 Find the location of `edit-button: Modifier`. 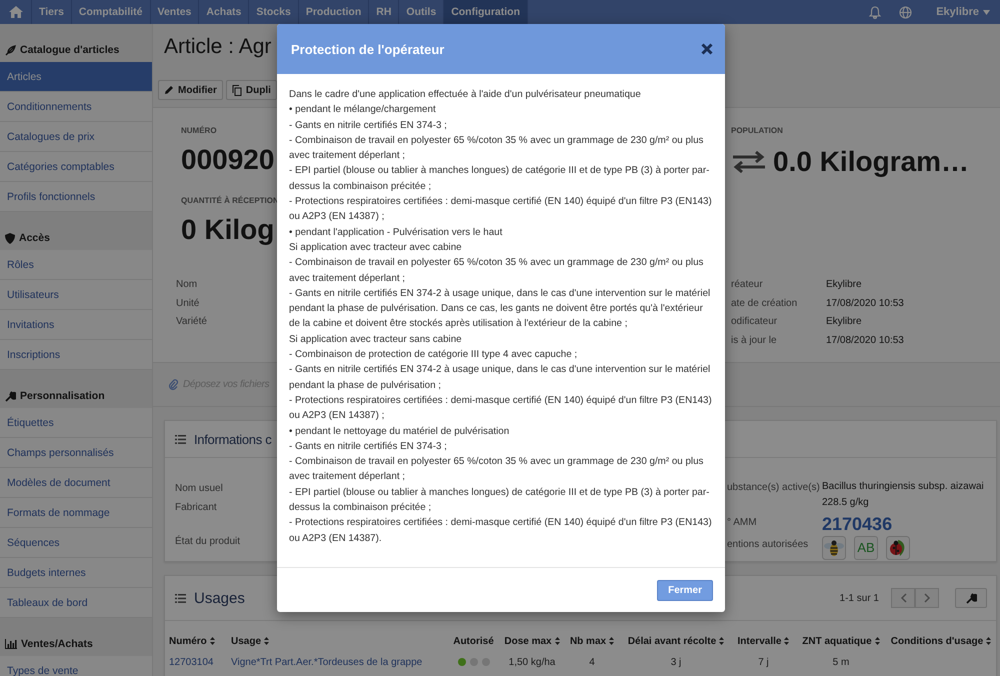

edit-button: Modifier is located at coordinates (190, 90).